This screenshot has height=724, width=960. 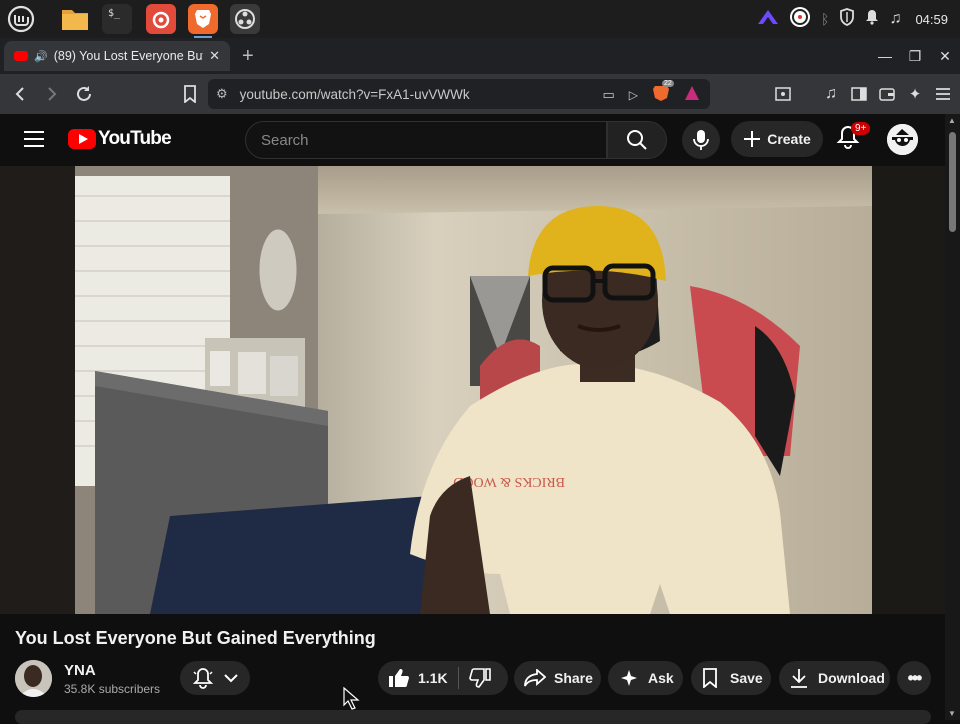 I want to click on dislike-button, so click(x=479, y=678).